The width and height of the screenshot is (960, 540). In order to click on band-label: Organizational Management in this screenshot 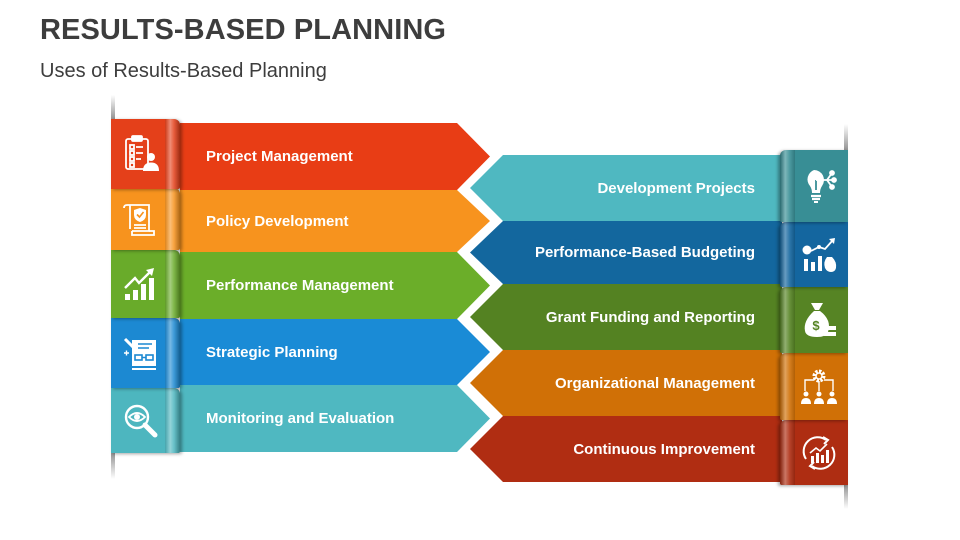, I will do `click(654, 383)`.